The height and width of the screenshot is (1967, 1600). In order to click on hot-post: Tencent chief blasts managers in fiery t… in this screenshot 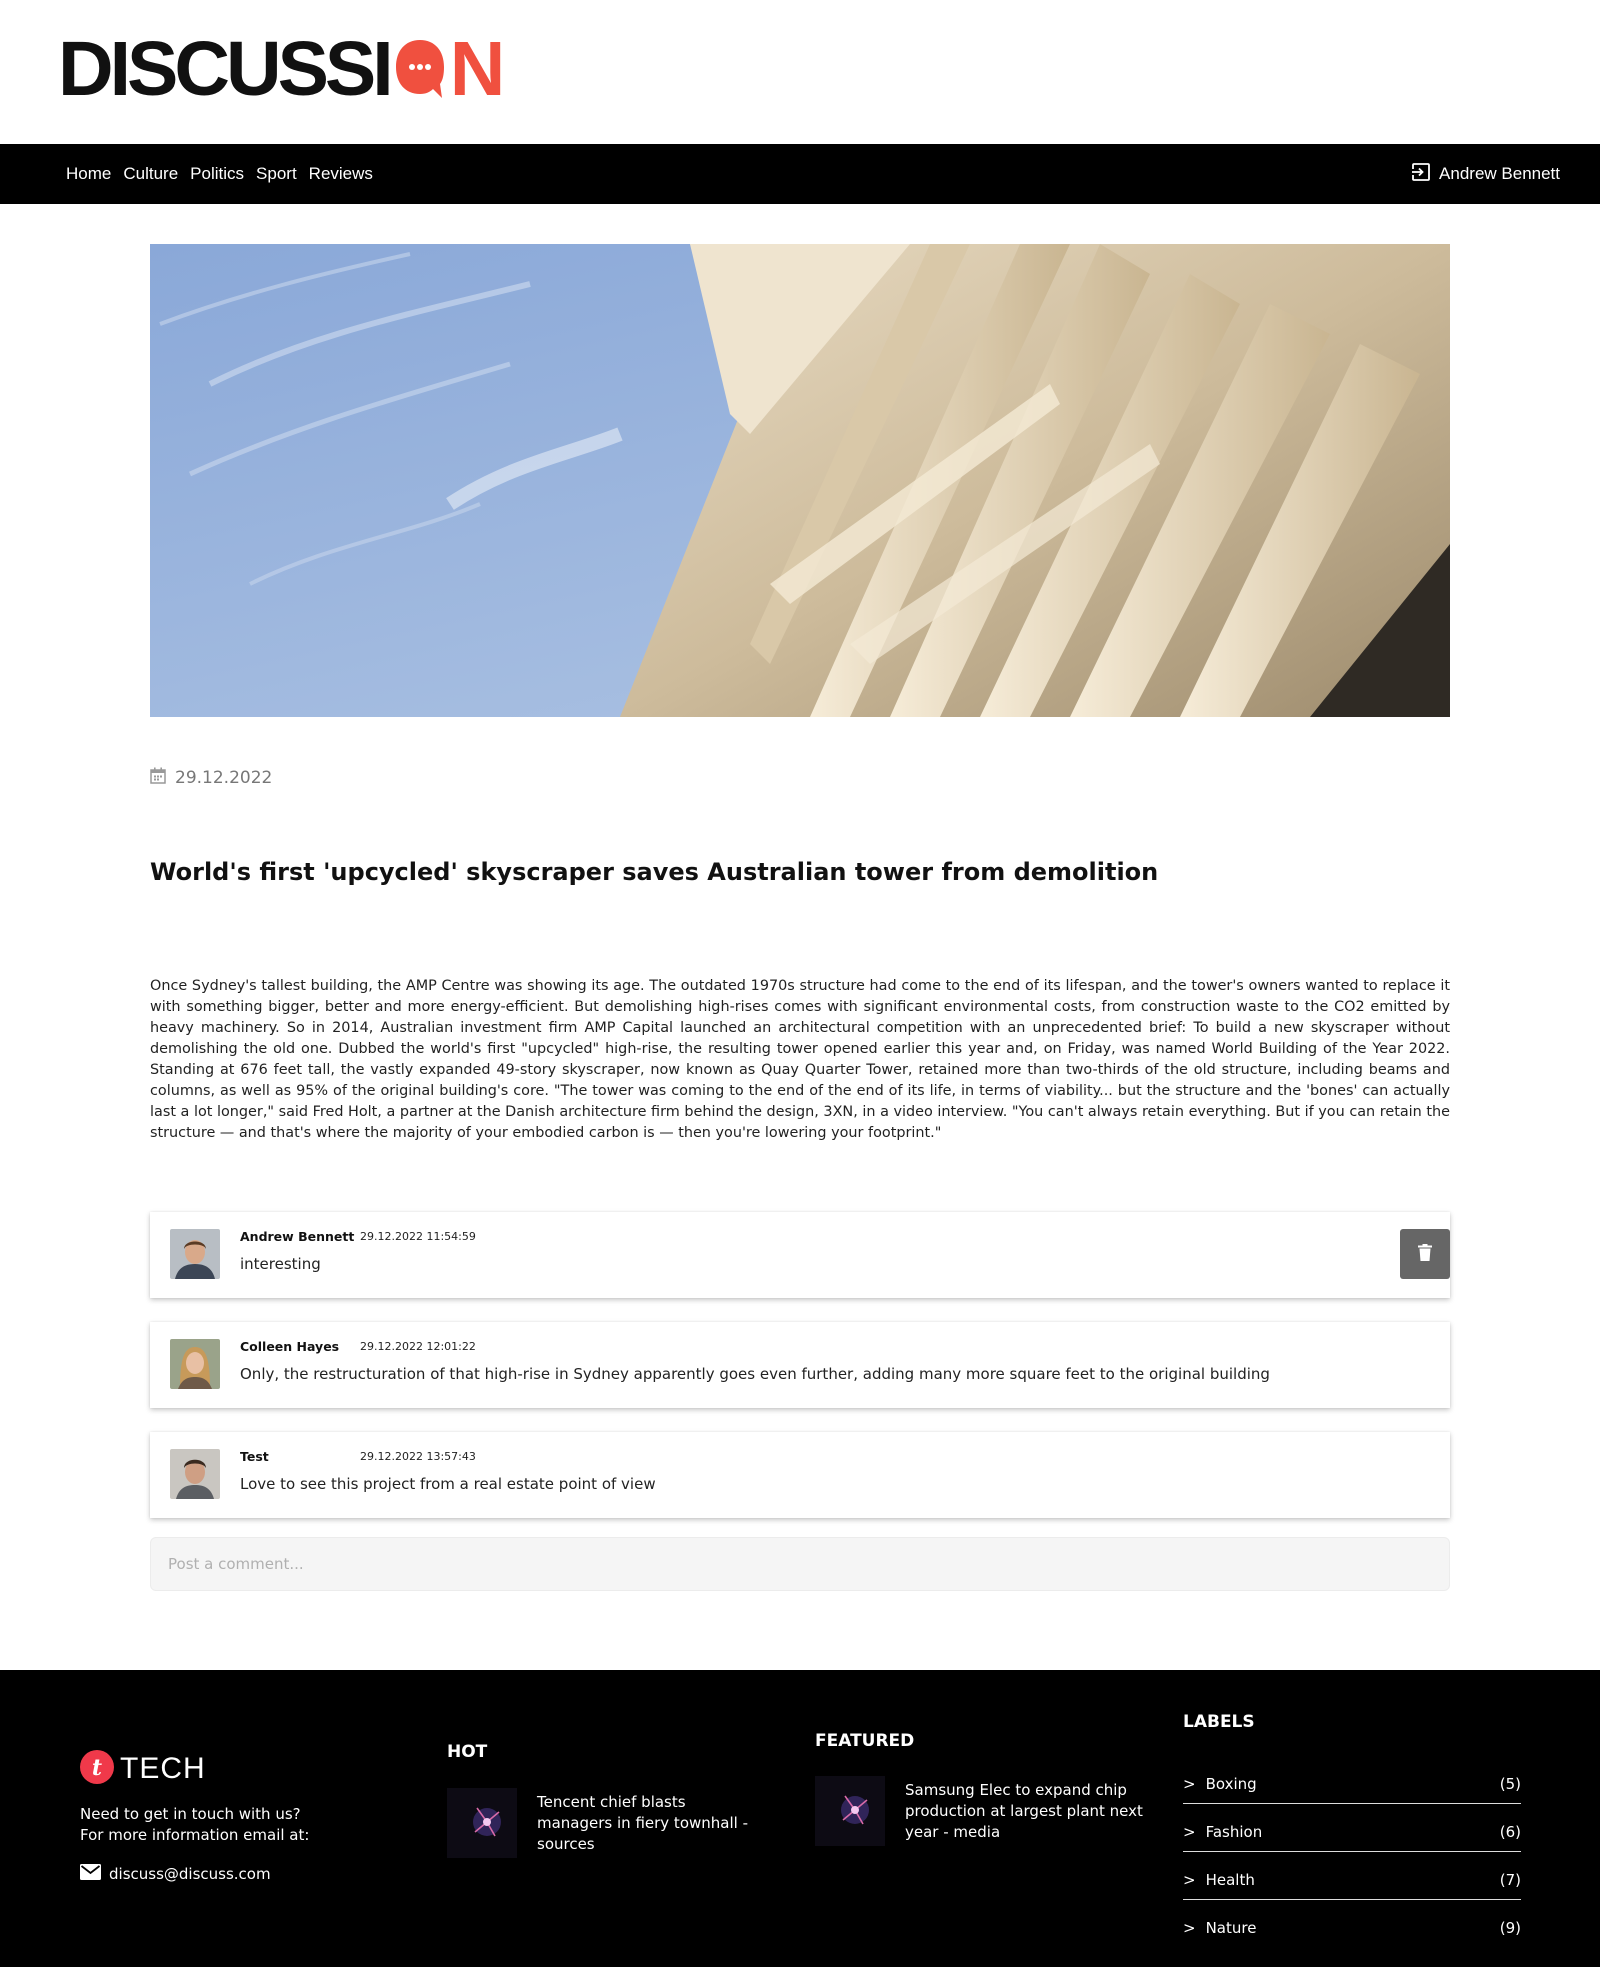, I will do `click(602, 1823)`.